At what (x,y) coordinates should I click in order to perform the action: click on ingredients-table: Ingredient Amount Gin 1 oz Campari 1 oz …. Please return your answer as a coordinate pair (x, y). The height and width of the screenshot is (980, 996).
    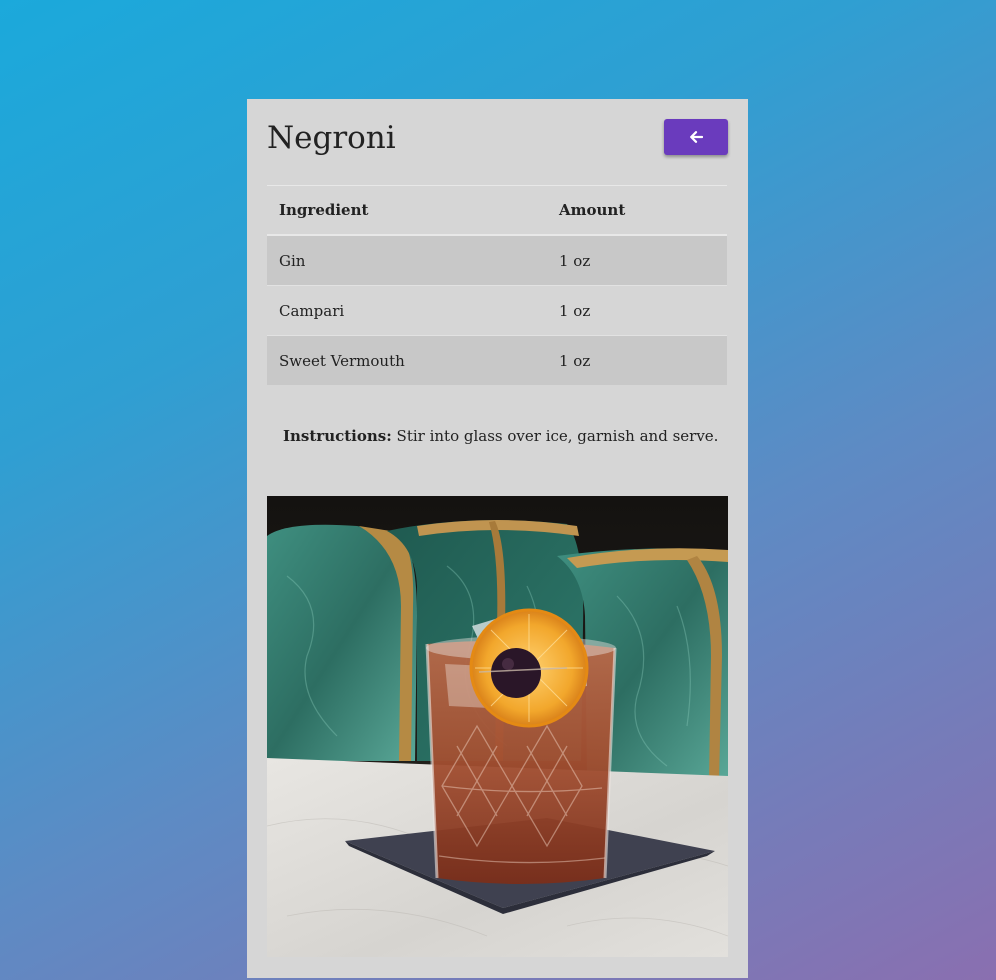
    Looking at the image, I should click on (497, 285).